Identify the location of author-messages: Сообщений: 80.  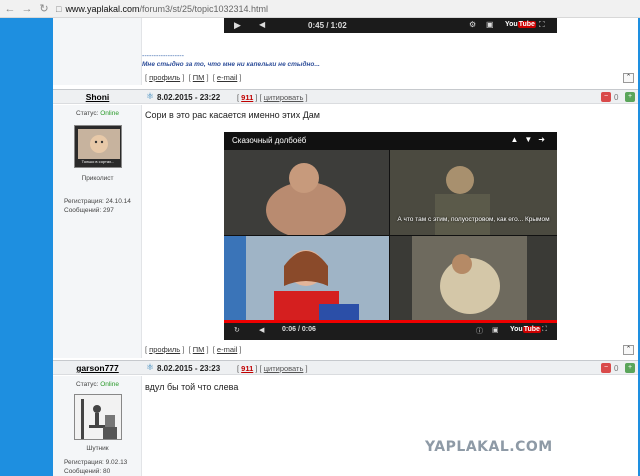
(87, 471).